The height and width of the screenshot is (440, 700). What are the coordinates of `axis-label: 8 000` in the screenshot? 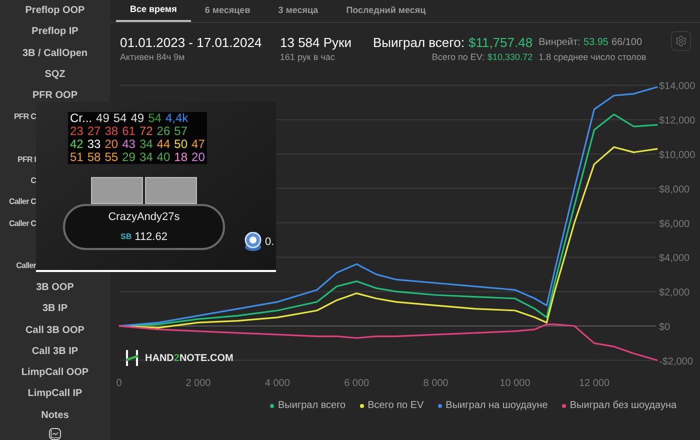 It's located at (435, 383).